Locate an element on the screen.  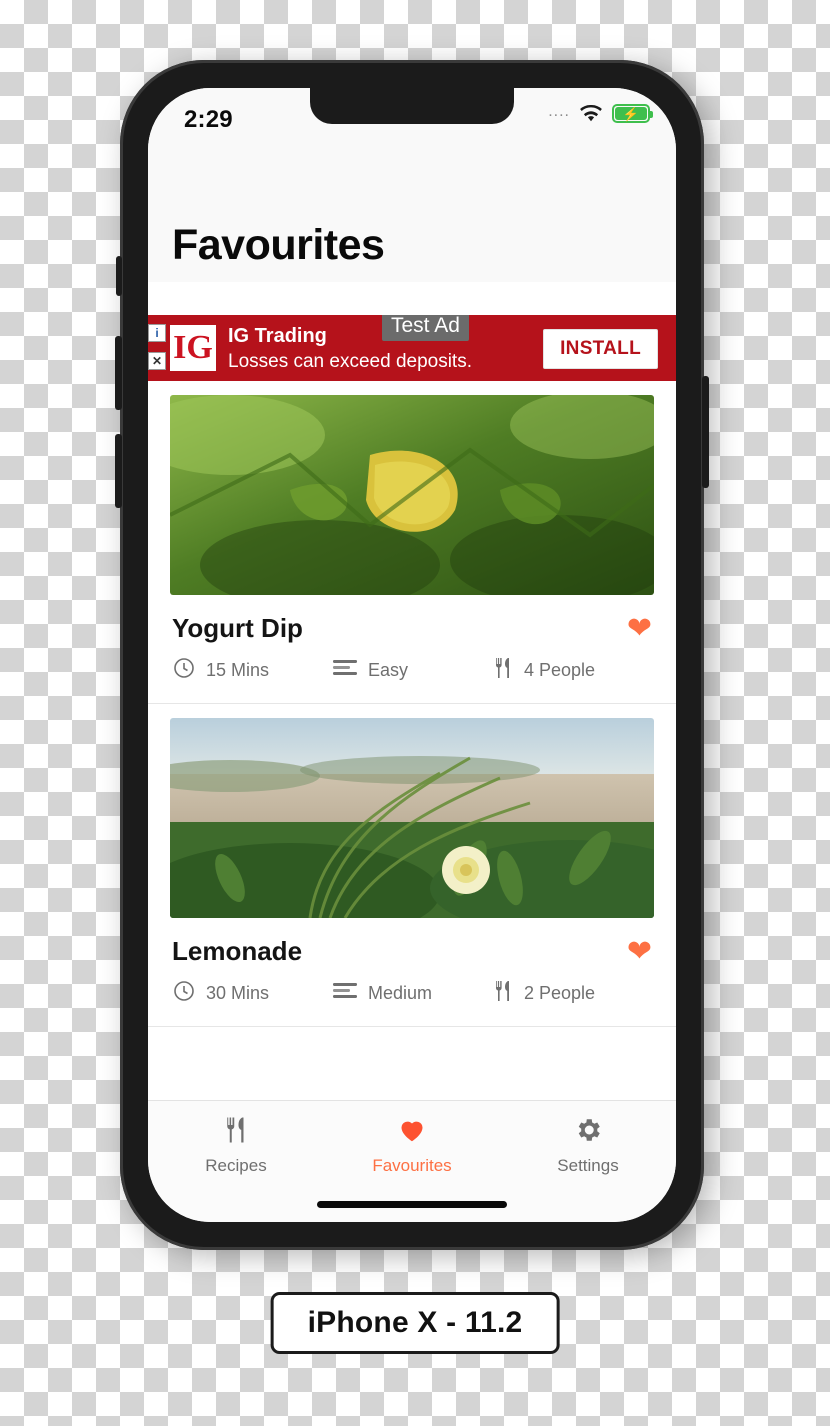
recipe-difficulty-label: Medium is located at coordinates (399, 993).